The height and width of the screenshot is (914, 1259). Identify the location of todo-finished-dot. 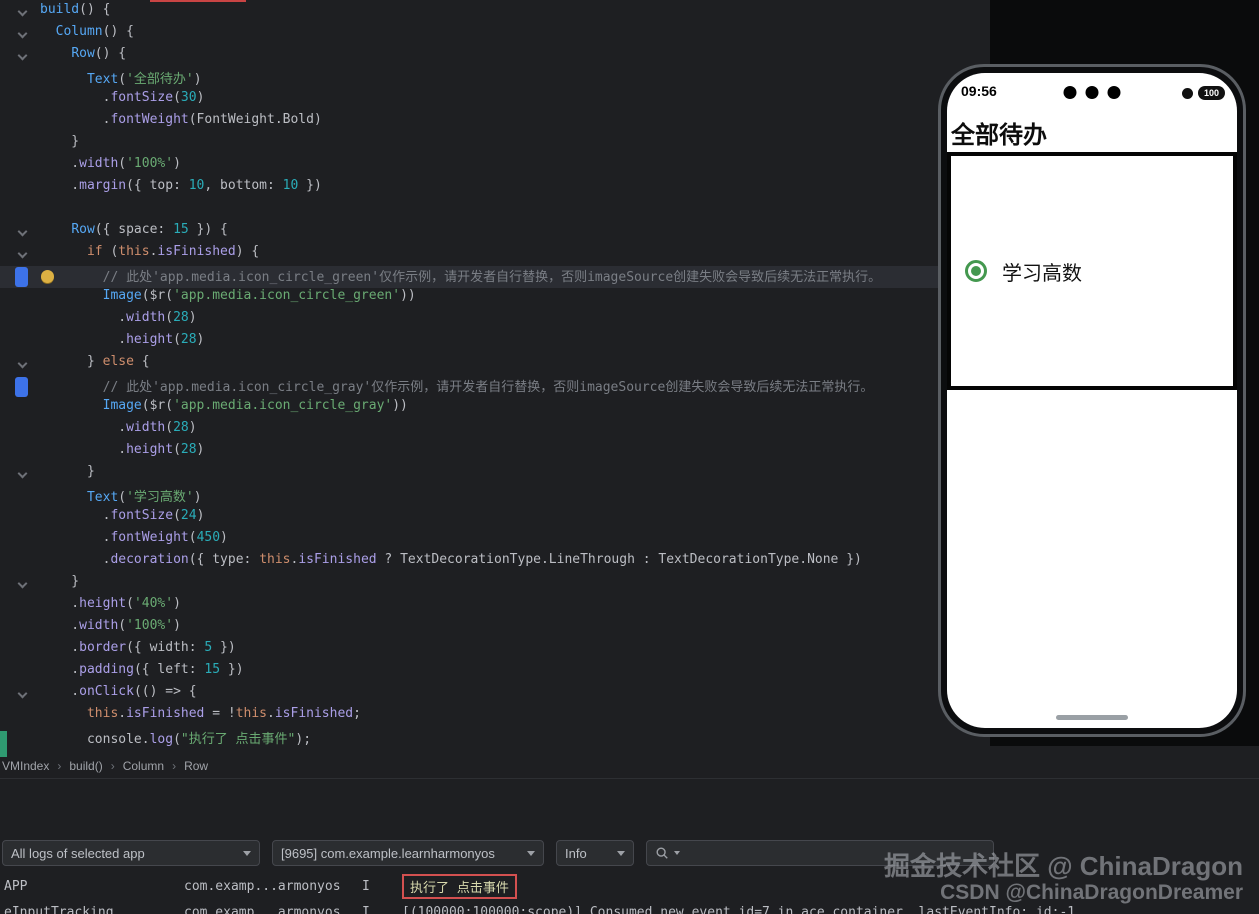
(976, 271).